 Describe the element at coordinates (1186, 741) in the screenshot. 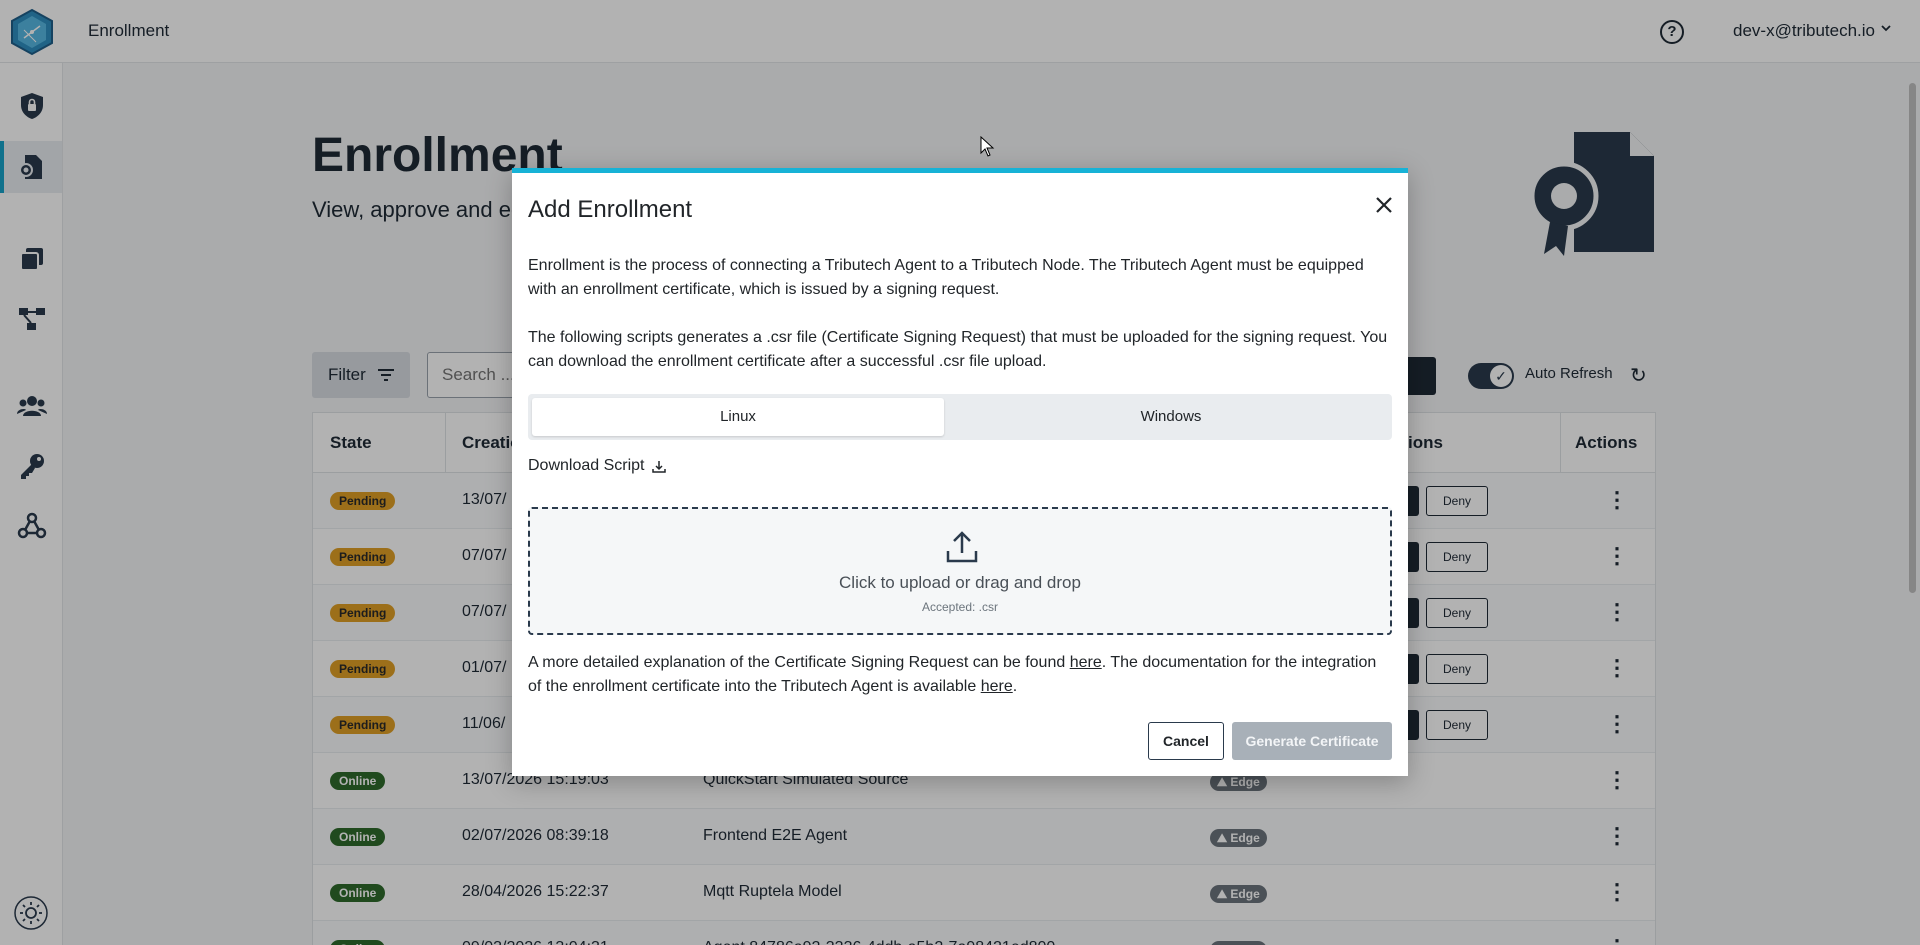

I see `cancel-button: Cancel` at that location.